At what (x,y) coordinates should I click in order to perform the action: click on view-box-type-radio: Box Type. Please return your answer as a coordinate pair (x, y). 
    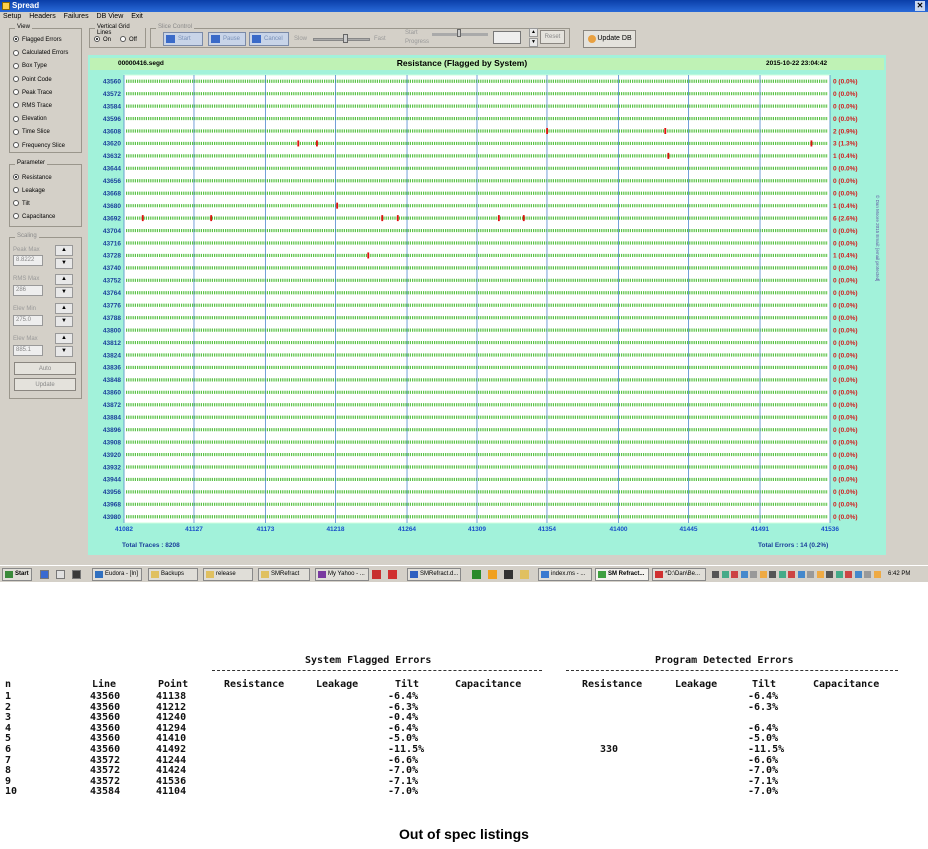
    Looking at the image, I should click on (30, 66).